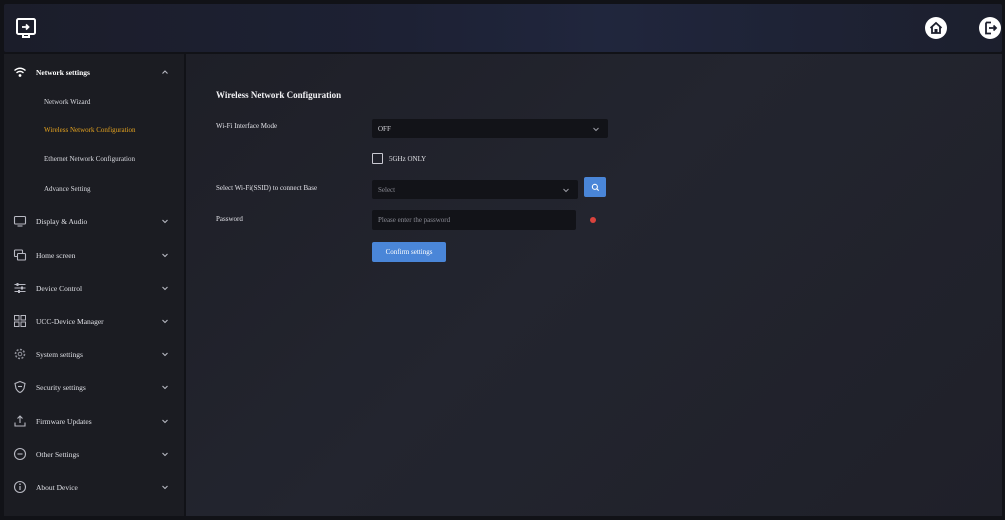  What do you see at coordinates (247, 126) in the screenshot?
I see `wifi-mode-label: Wi-Fi Interface Mode` at bounding box center [247, 126].